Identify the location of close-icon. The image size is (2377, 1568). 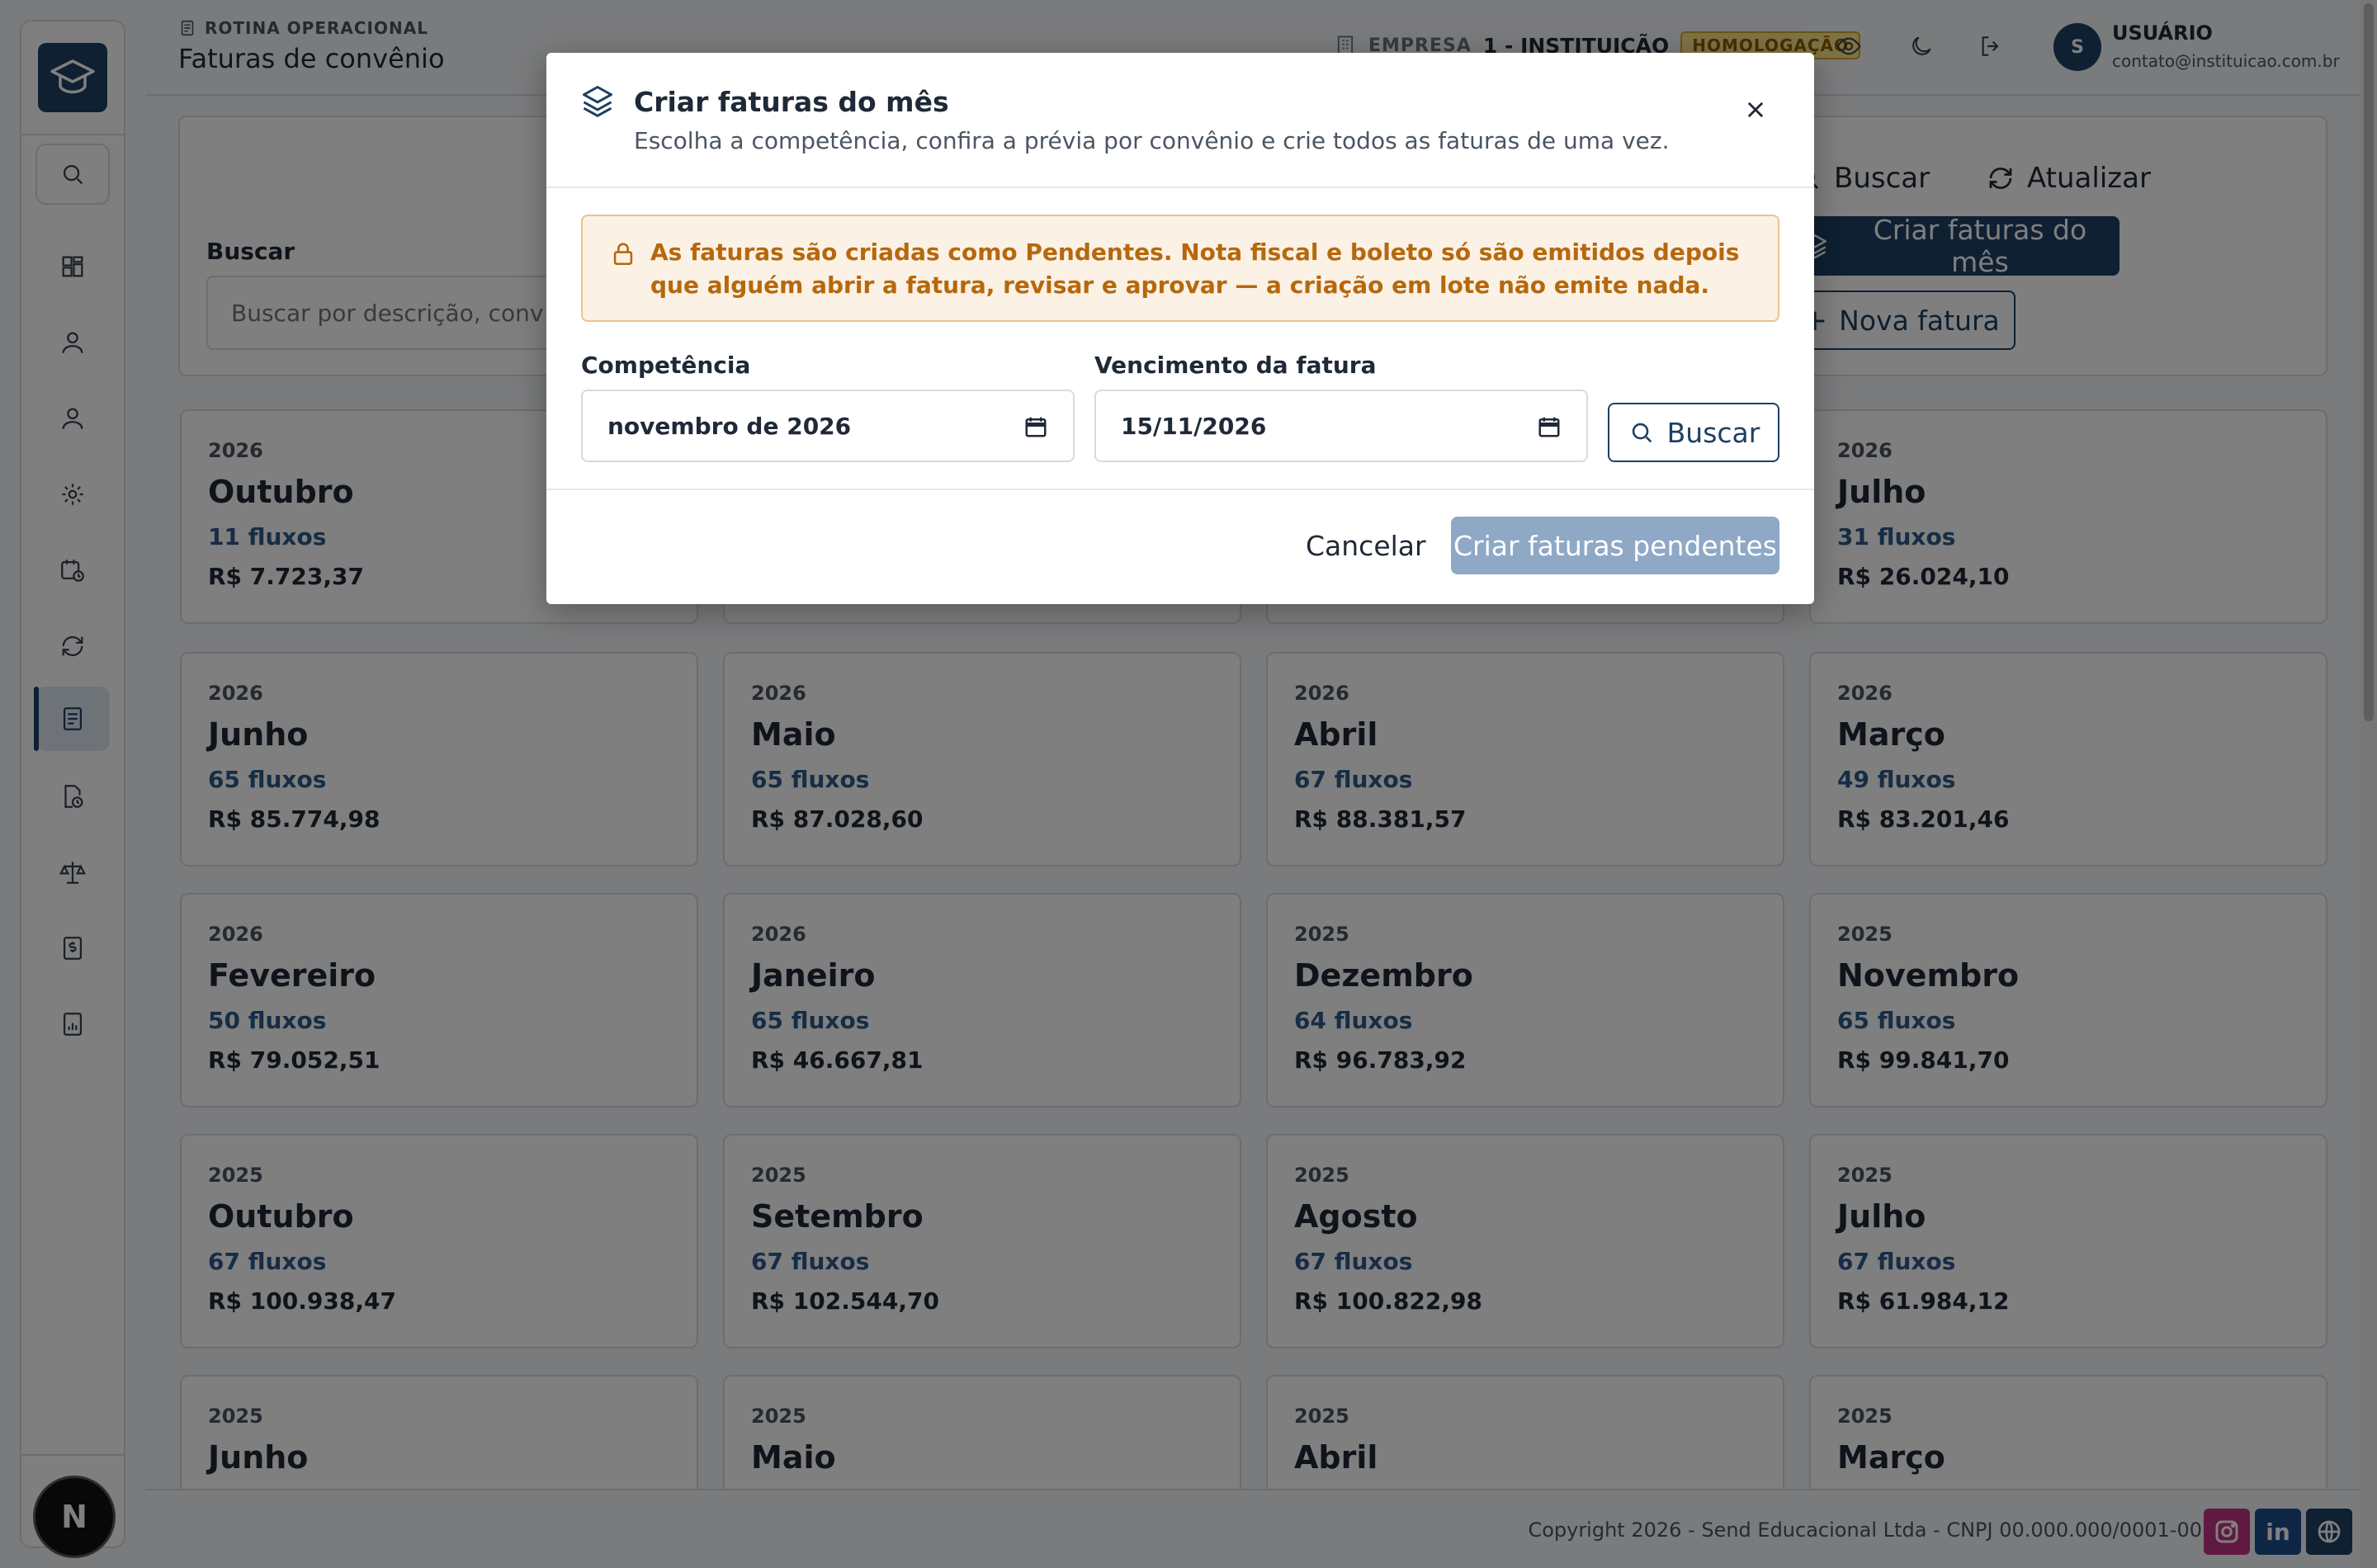
(1755, 110).